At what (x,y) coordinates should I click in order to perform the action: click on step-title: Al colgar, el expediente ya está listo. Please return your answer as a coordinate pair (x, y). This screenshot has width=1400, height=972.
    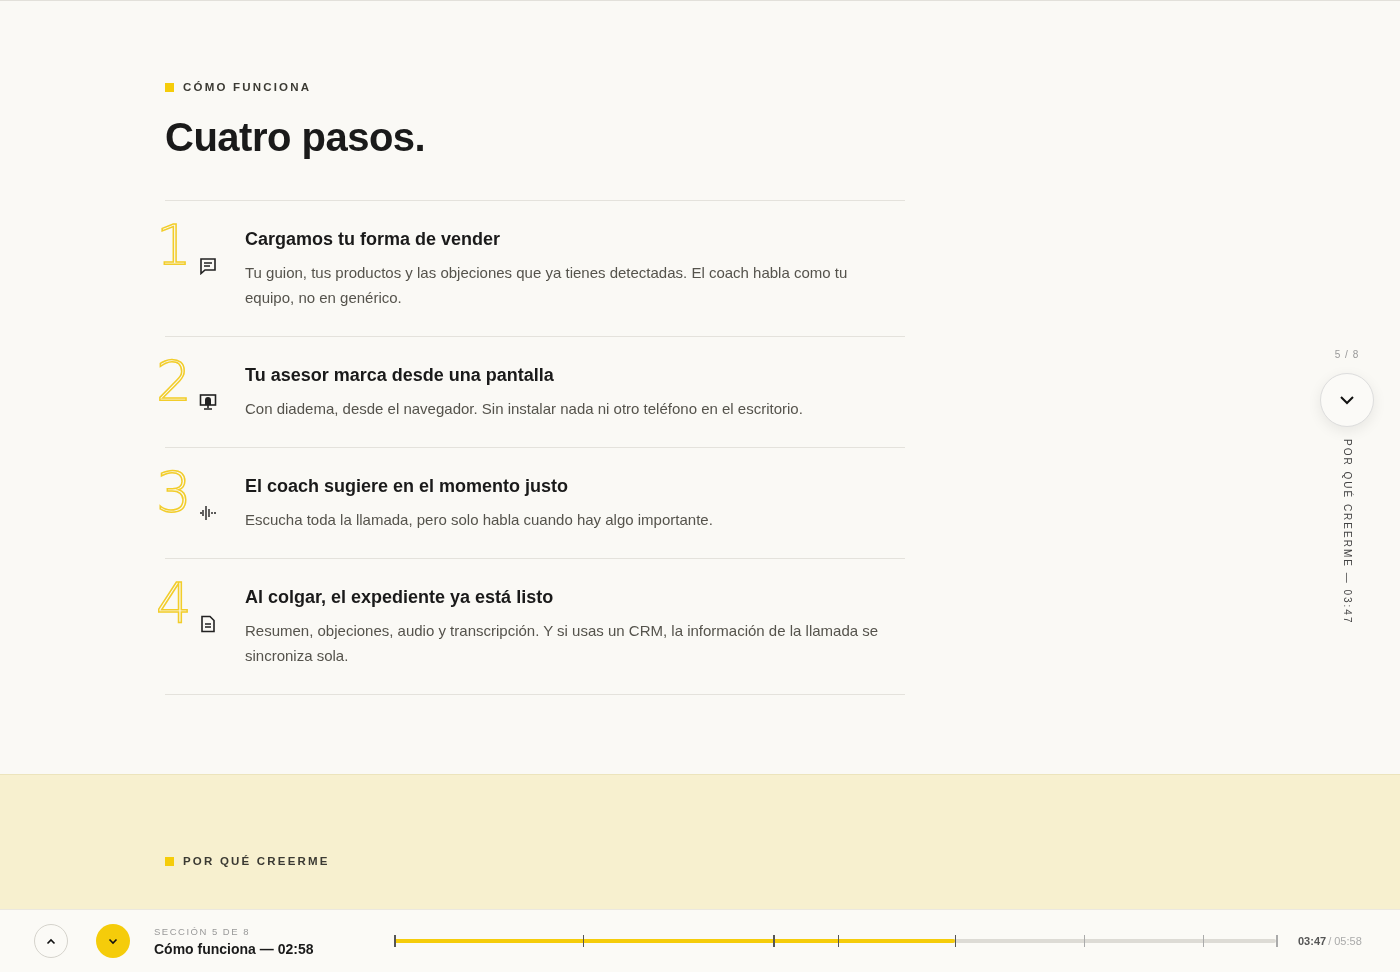
    Looking at the image, I should click on (400, 597).